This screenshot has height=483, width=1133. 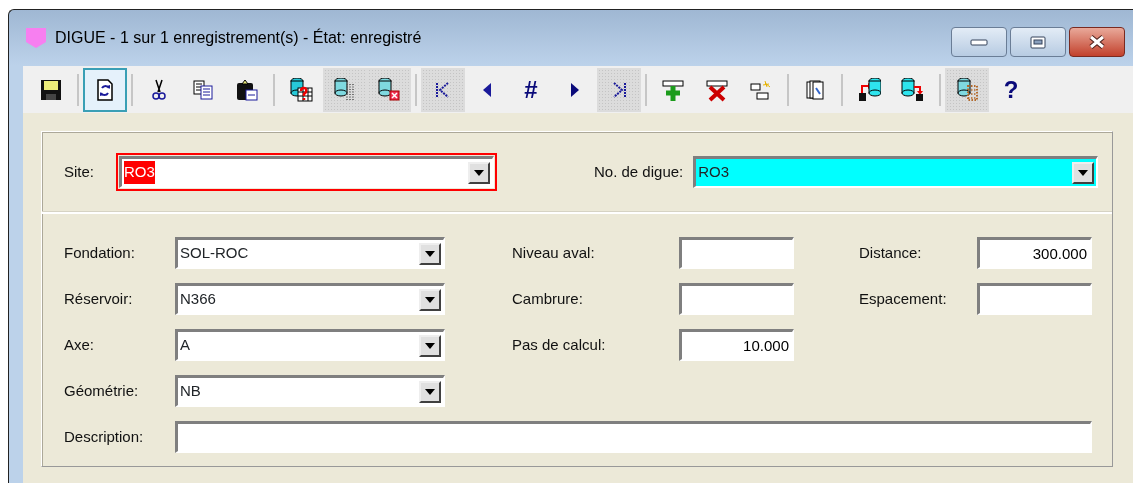 I want to click on close-button, so click(x=1097, y=42).